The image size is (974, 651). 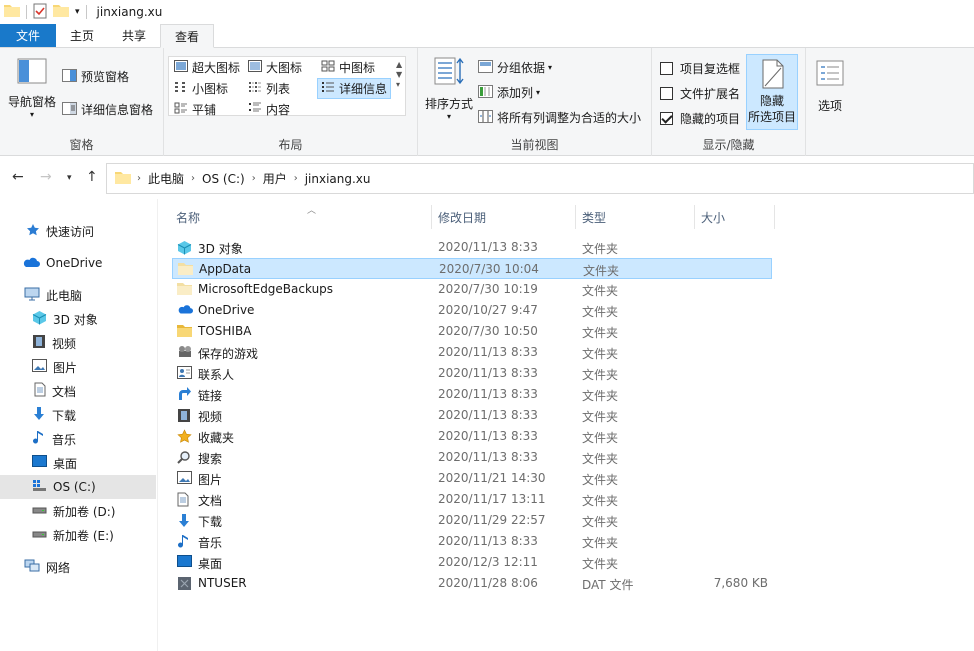 What do you see at coordinates (275, 67) in the screenshot?
I see `layout-large-icons: 大图标` at bounding box center [275, 67].